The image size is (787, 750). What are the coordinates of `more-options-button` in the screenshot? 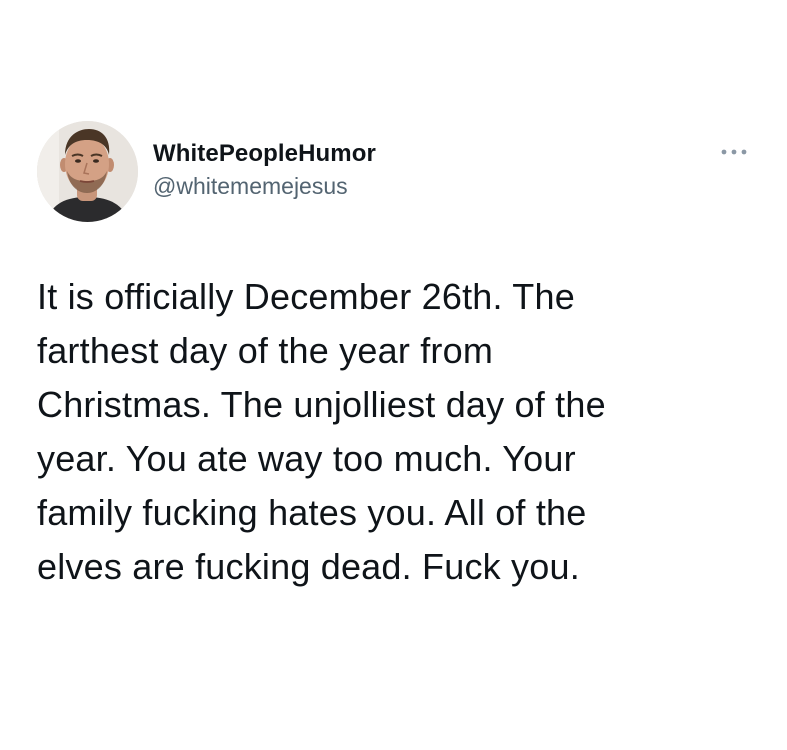 It's located at (734, 152).